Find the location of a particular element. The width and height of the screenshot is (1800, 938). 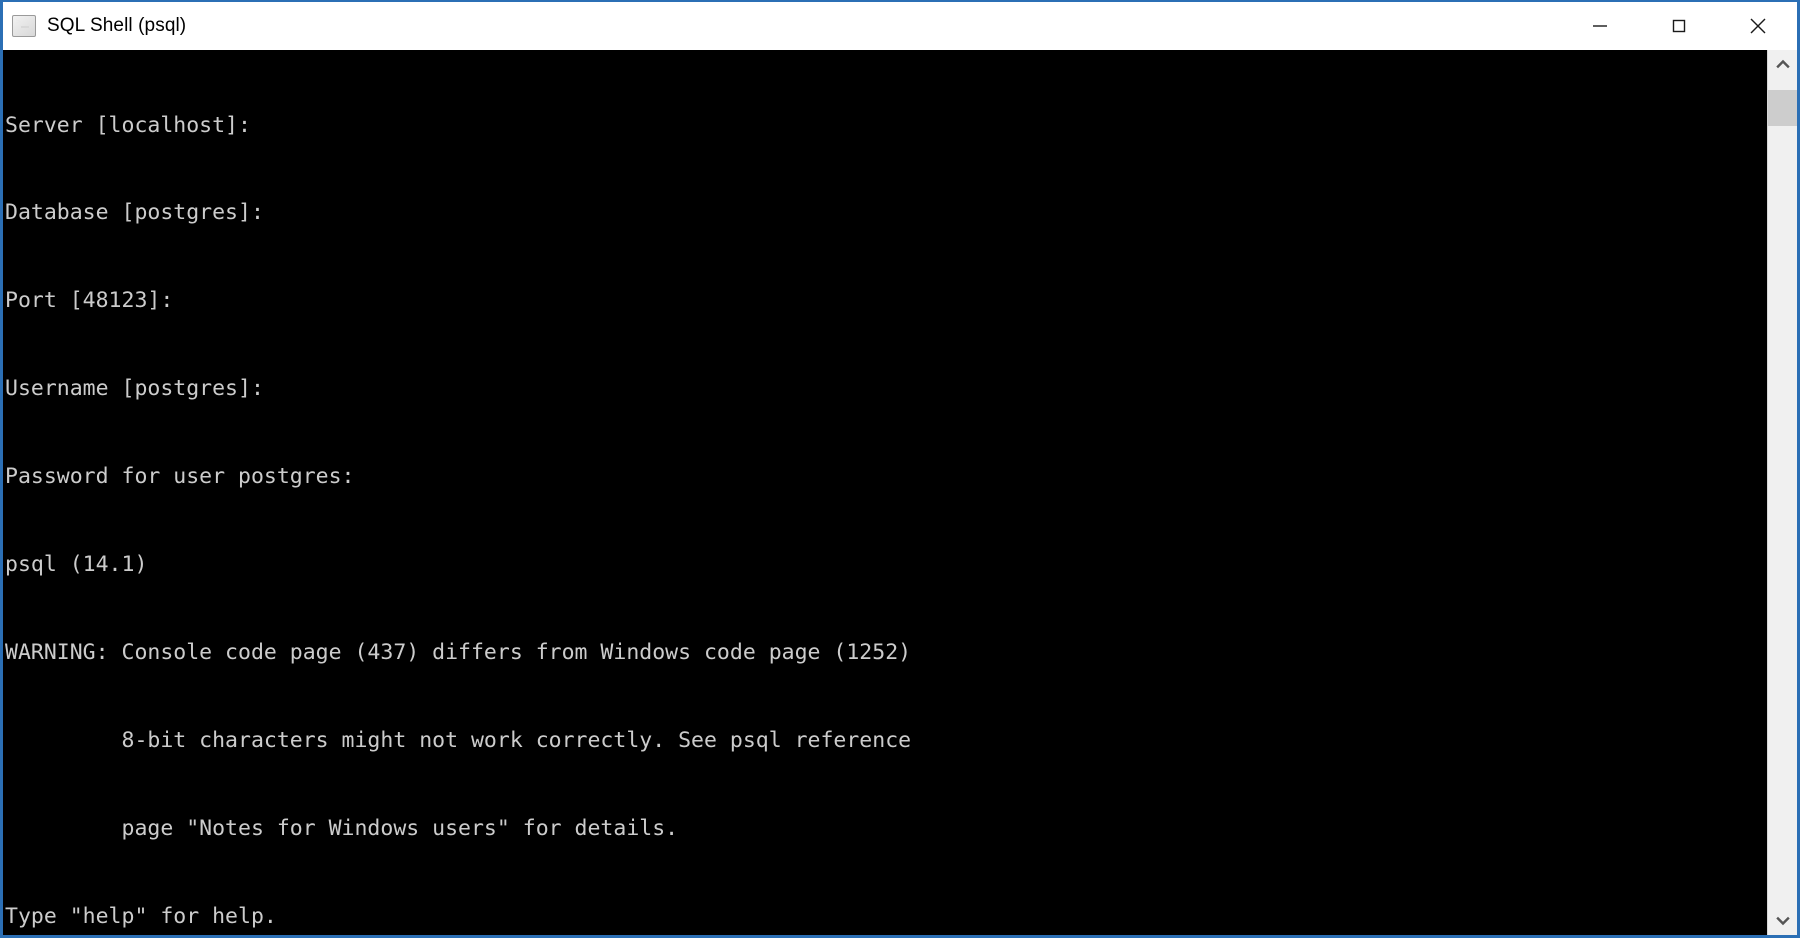

maximize-icon is located at coordinates (1678, 26).